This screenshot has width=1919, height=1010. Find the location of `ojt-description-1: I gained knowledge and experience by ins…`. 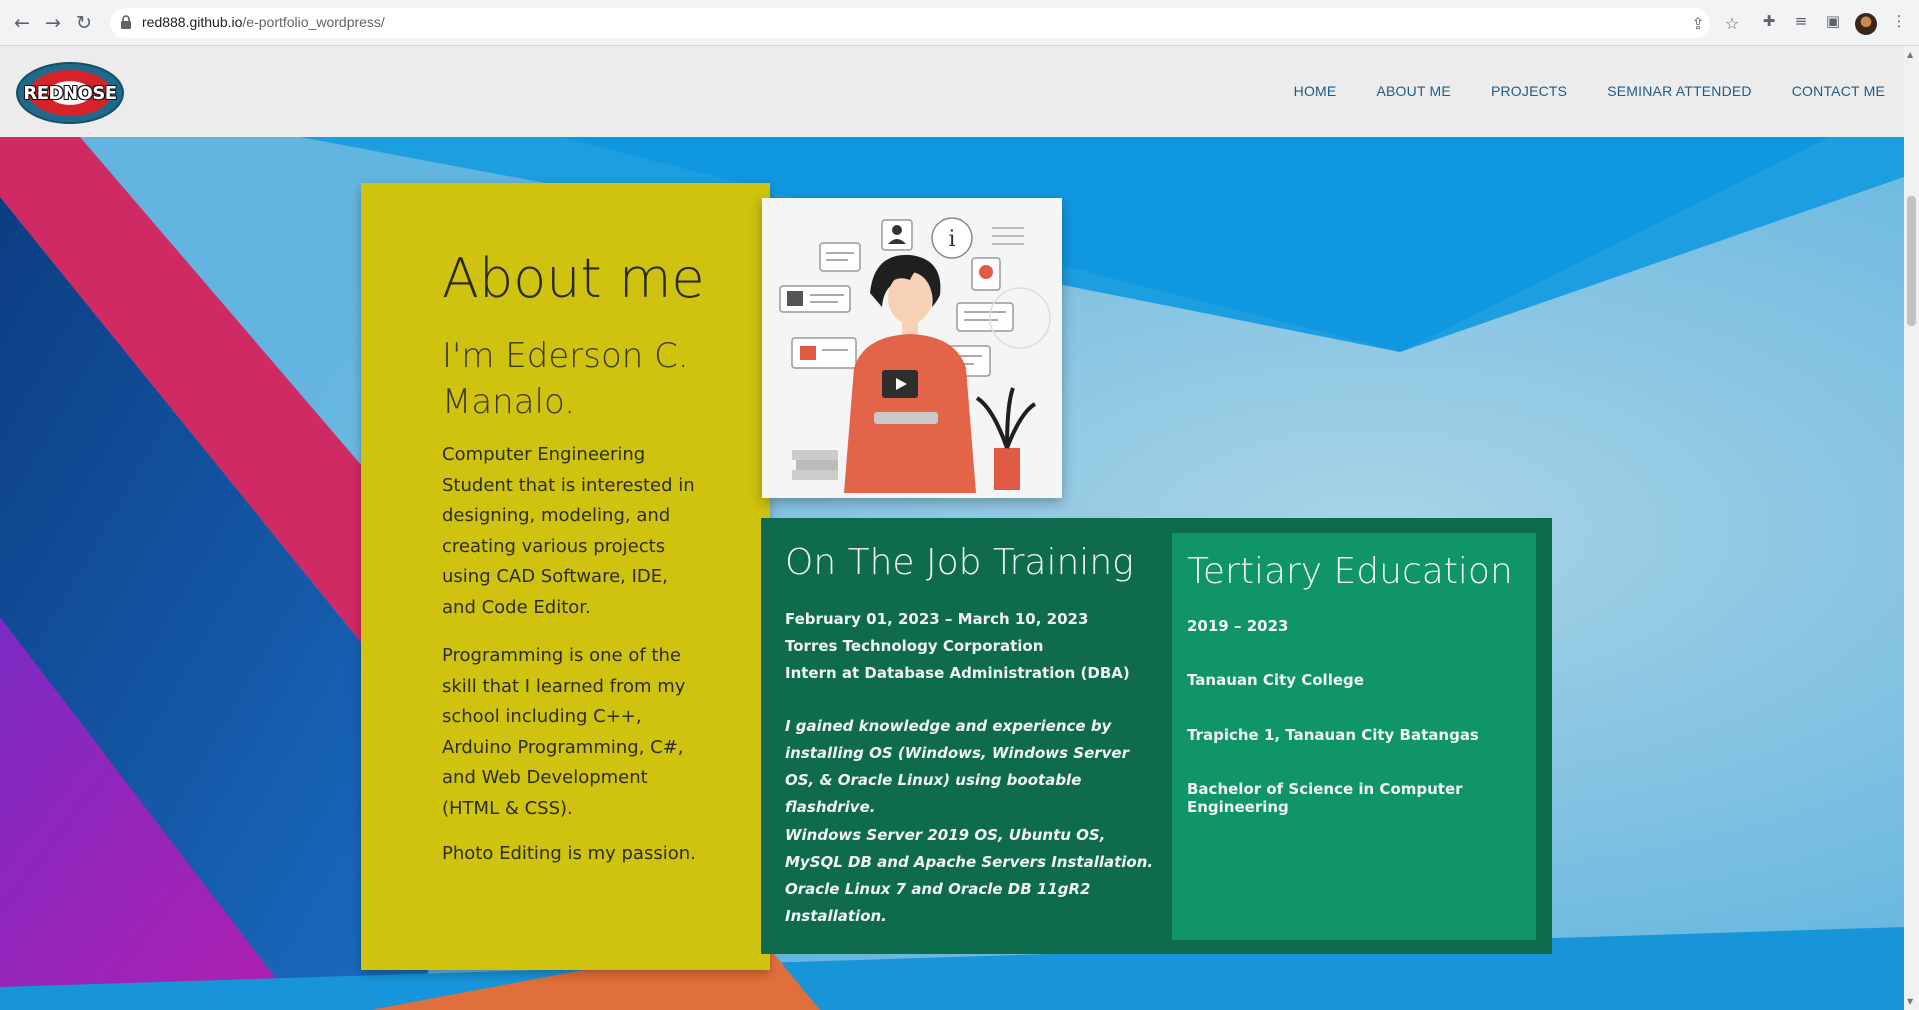

ojt-description-1: I gained knowledge and experience by ins… is located at coordinates (957, 766).